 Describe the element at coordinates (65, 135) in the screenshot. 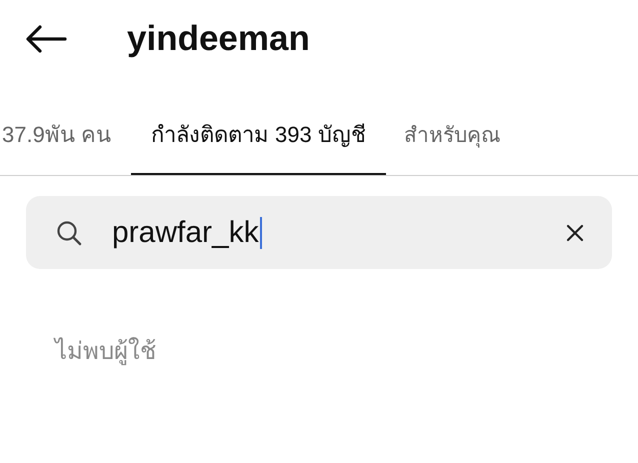

I see `tab: 37.9พัน คน` at that location.